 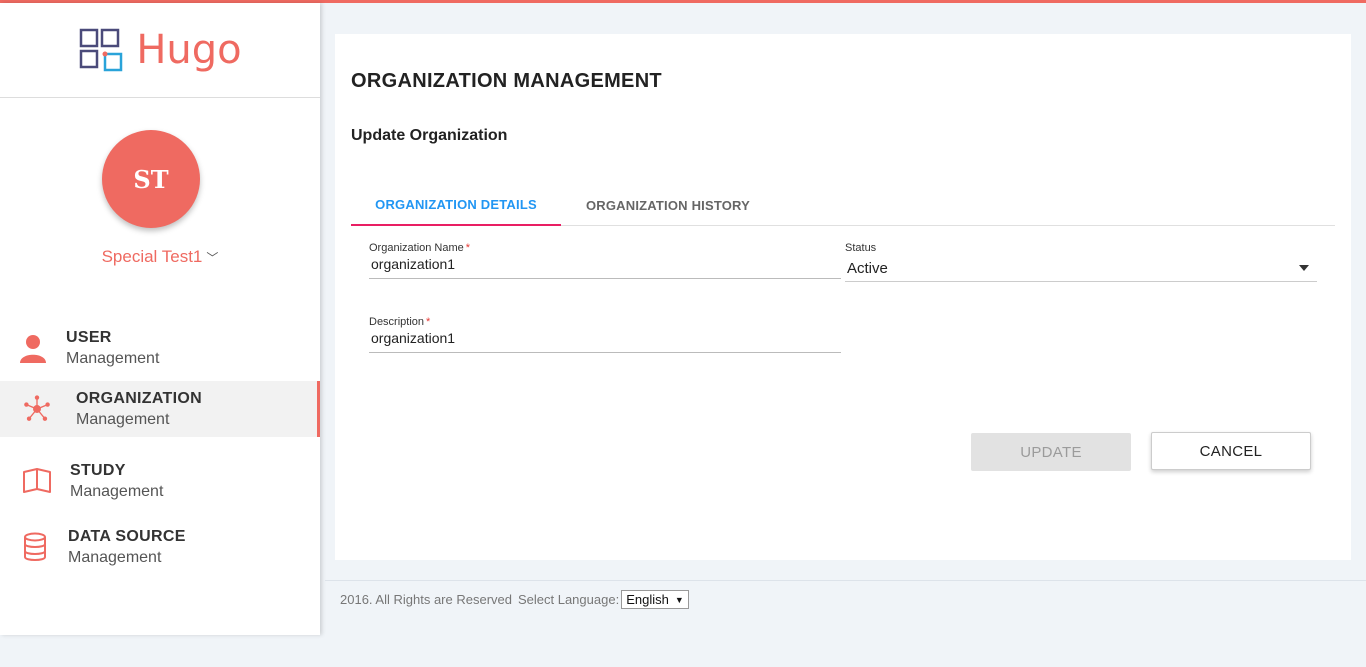 What do you see at coordinates (679, 599) in the screenshot?
I see `dropdown-arrow-icon: ▼` at bounding box center [679, 599].